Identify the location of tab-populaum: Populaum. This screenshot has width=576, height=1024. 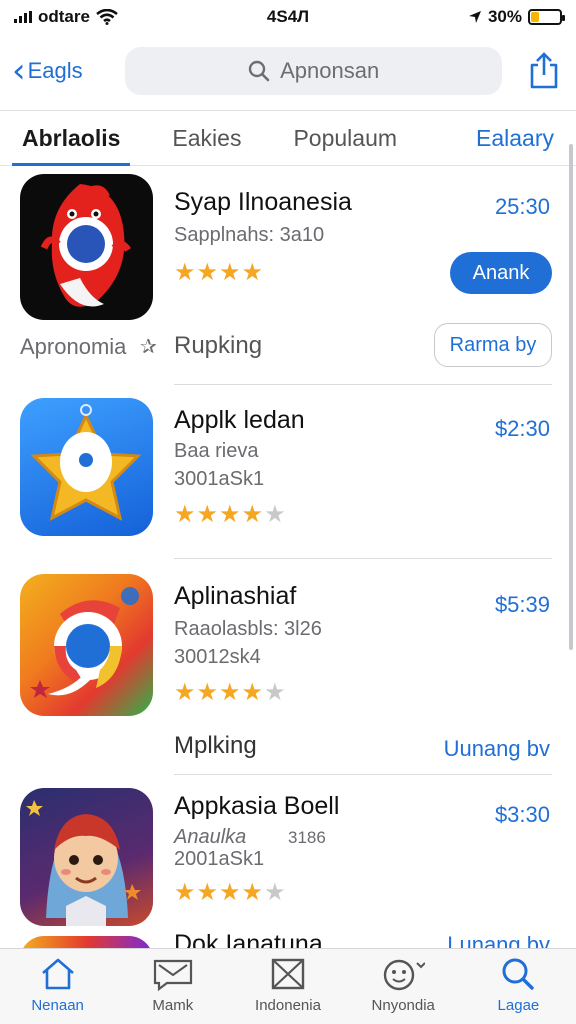
(345, 138).